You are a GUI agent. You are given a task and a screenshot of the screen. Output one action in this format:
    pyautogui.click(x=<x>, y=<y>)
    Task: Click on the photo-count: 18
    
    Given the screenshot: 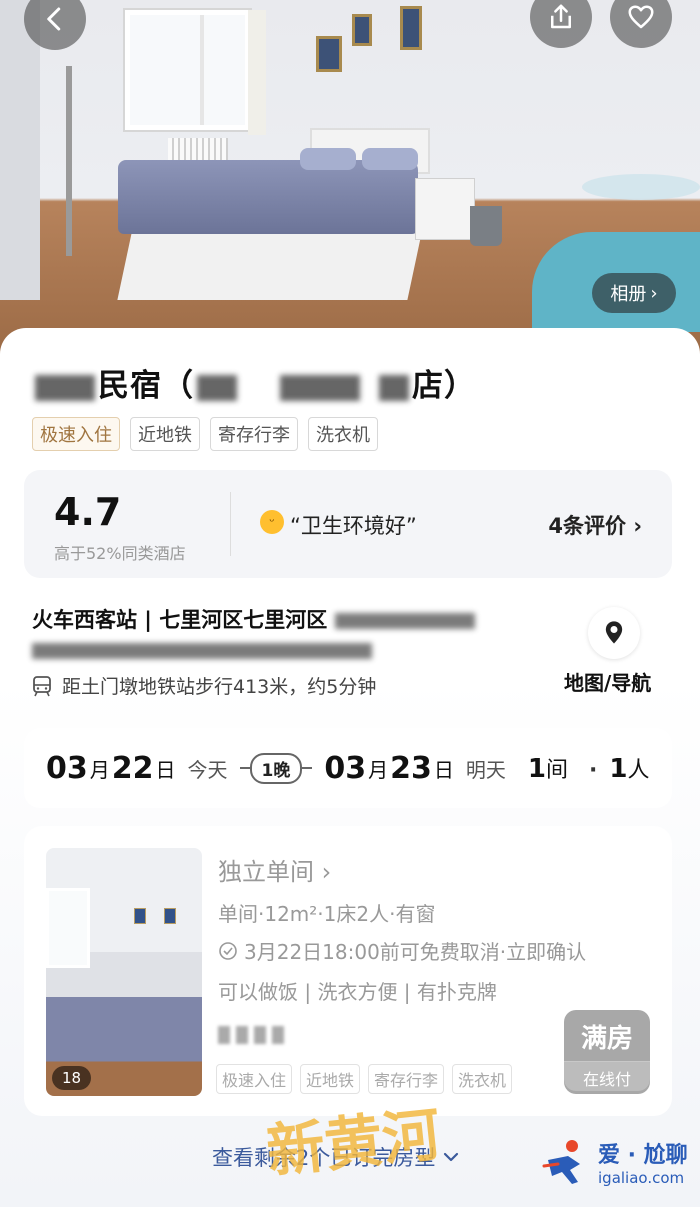 What is the action you would take?
    pyautogui.click(x=72, y=1078)
    